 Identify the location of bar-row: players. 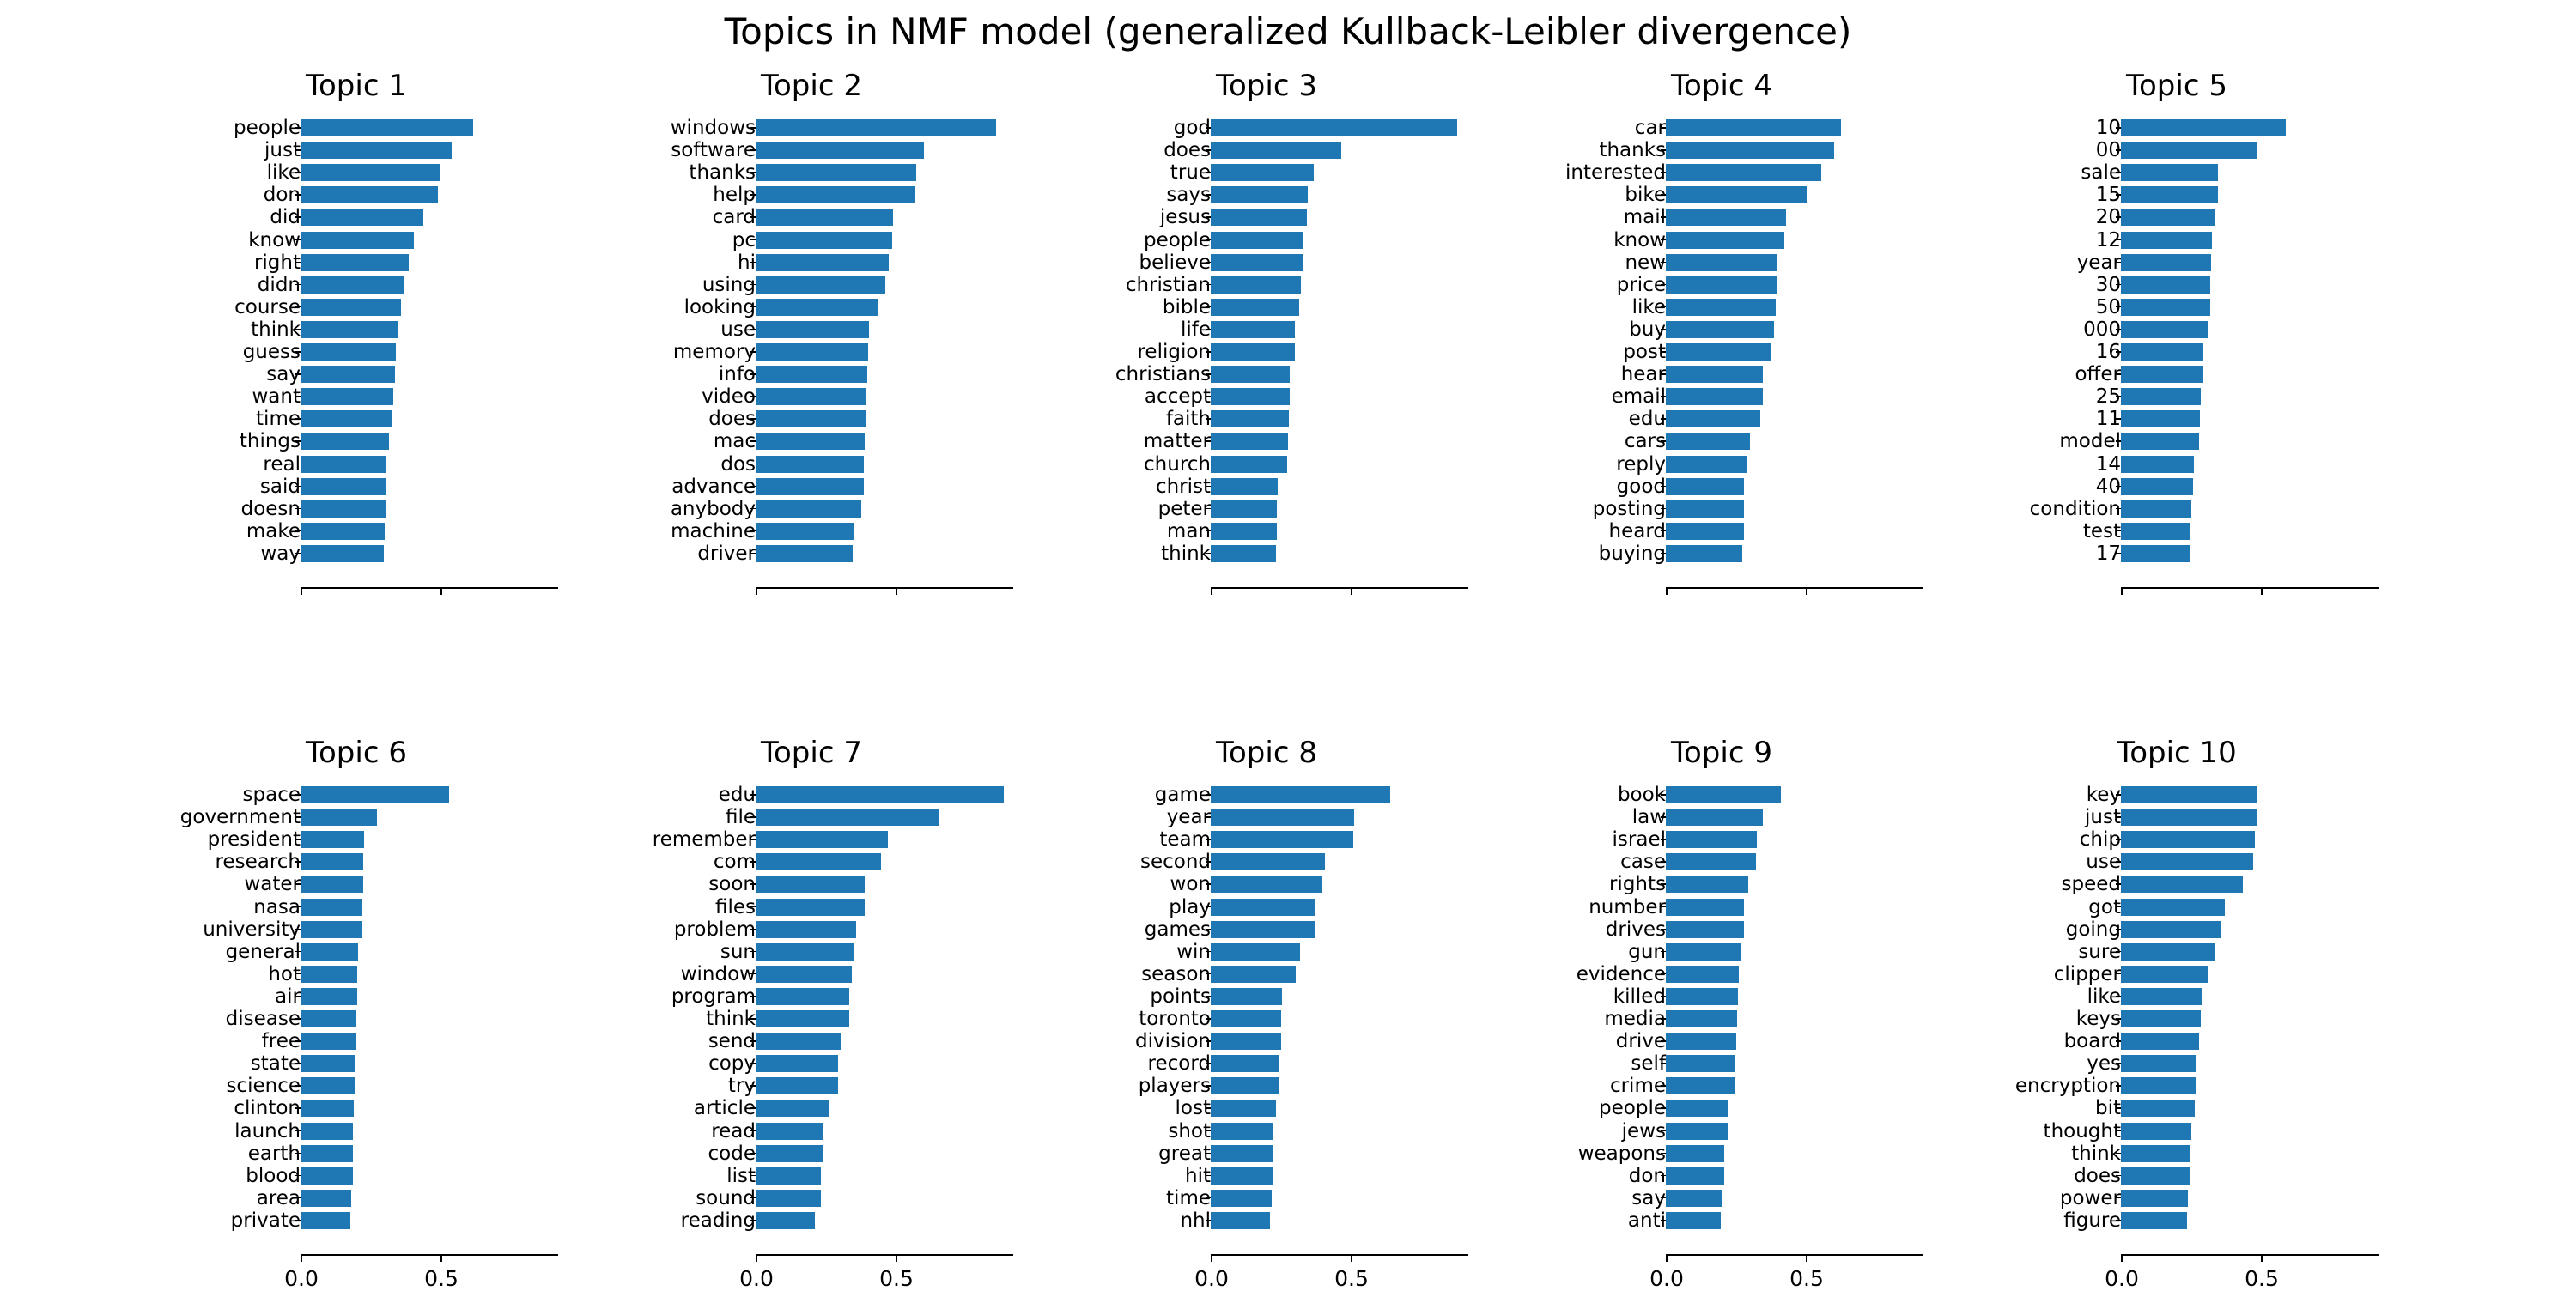
(1266, 1086).